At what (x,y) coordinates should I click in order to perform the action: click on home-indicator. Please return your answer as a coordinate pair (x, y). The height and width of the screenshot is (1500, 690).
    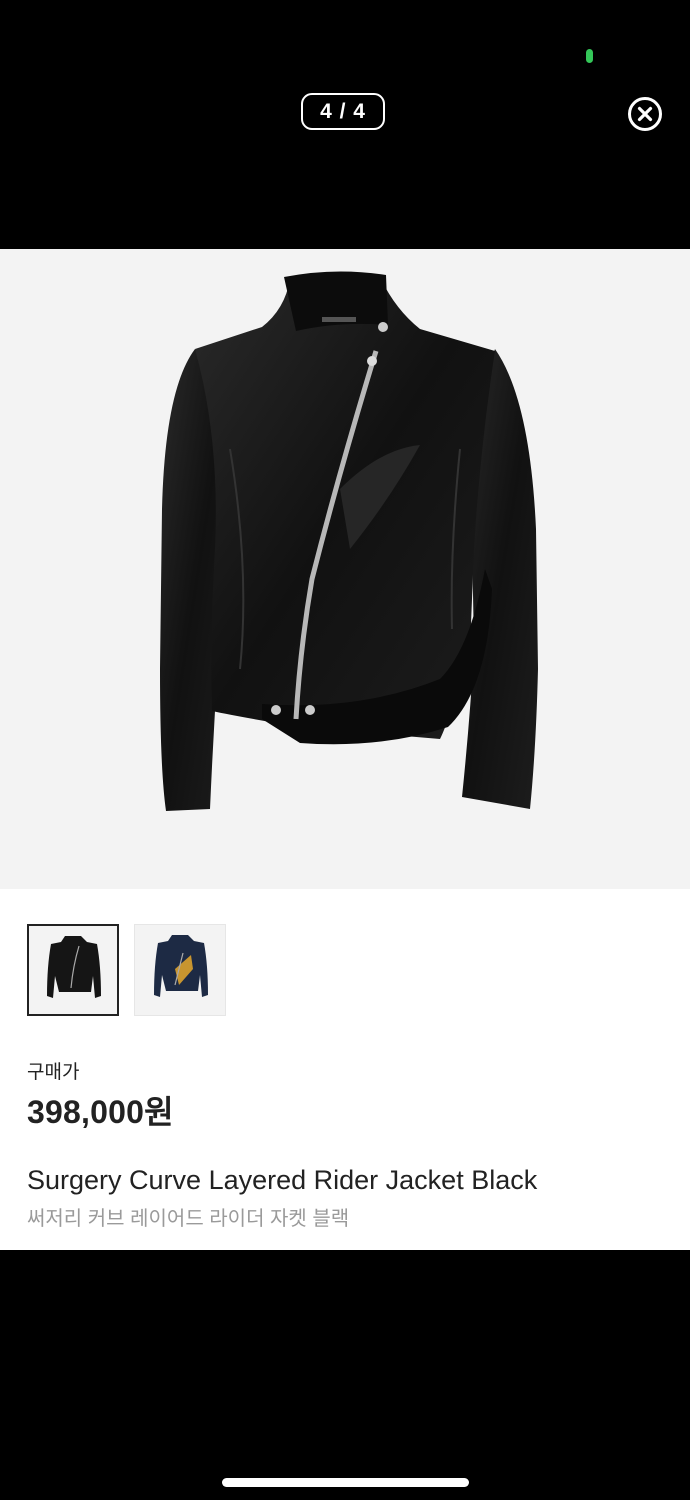
    Looking at the image, I should click on (345, 1482).